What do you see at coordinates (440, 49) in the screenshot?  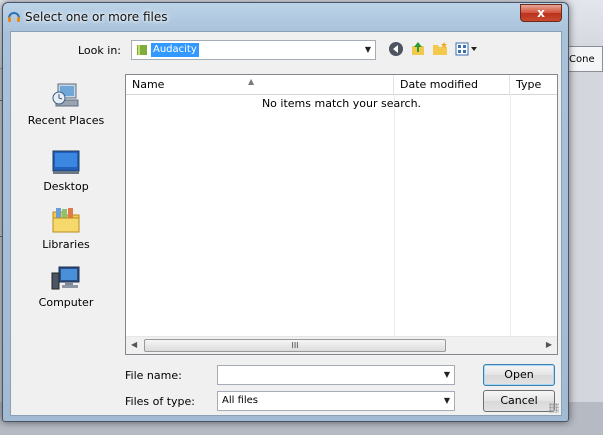 I see `new-folder-icon` at bounding box center [440, 49].